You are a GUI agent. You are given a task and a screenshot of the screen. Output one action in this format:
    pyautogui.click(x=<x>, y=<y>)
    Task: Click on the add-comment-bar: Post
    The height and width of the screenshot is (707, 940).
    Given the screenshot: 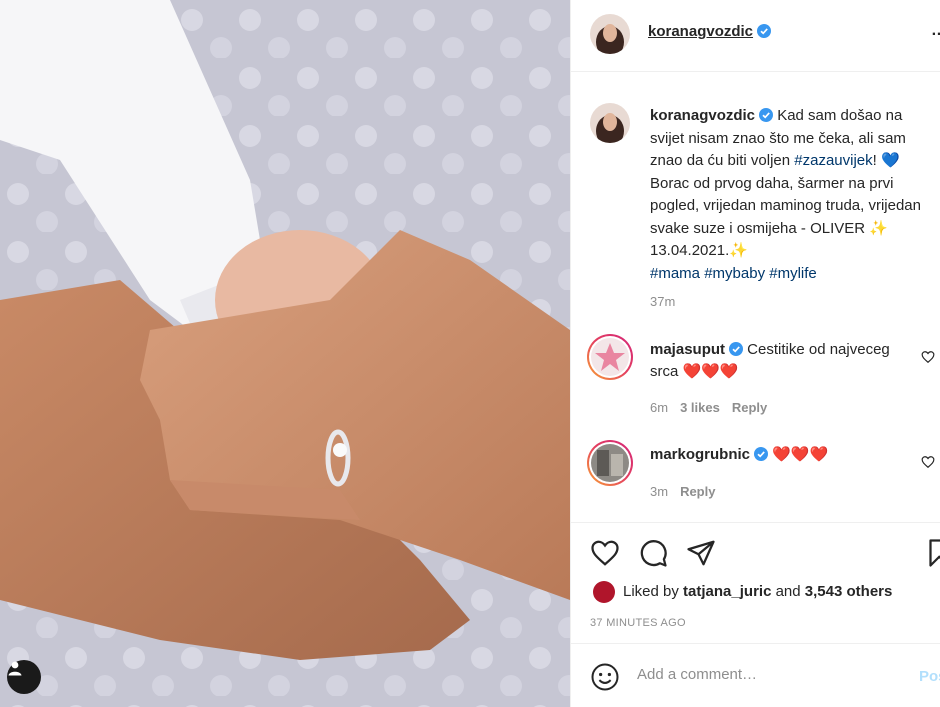 What is the action you would take?
    pyautogui.click(x=755, y=675)
    